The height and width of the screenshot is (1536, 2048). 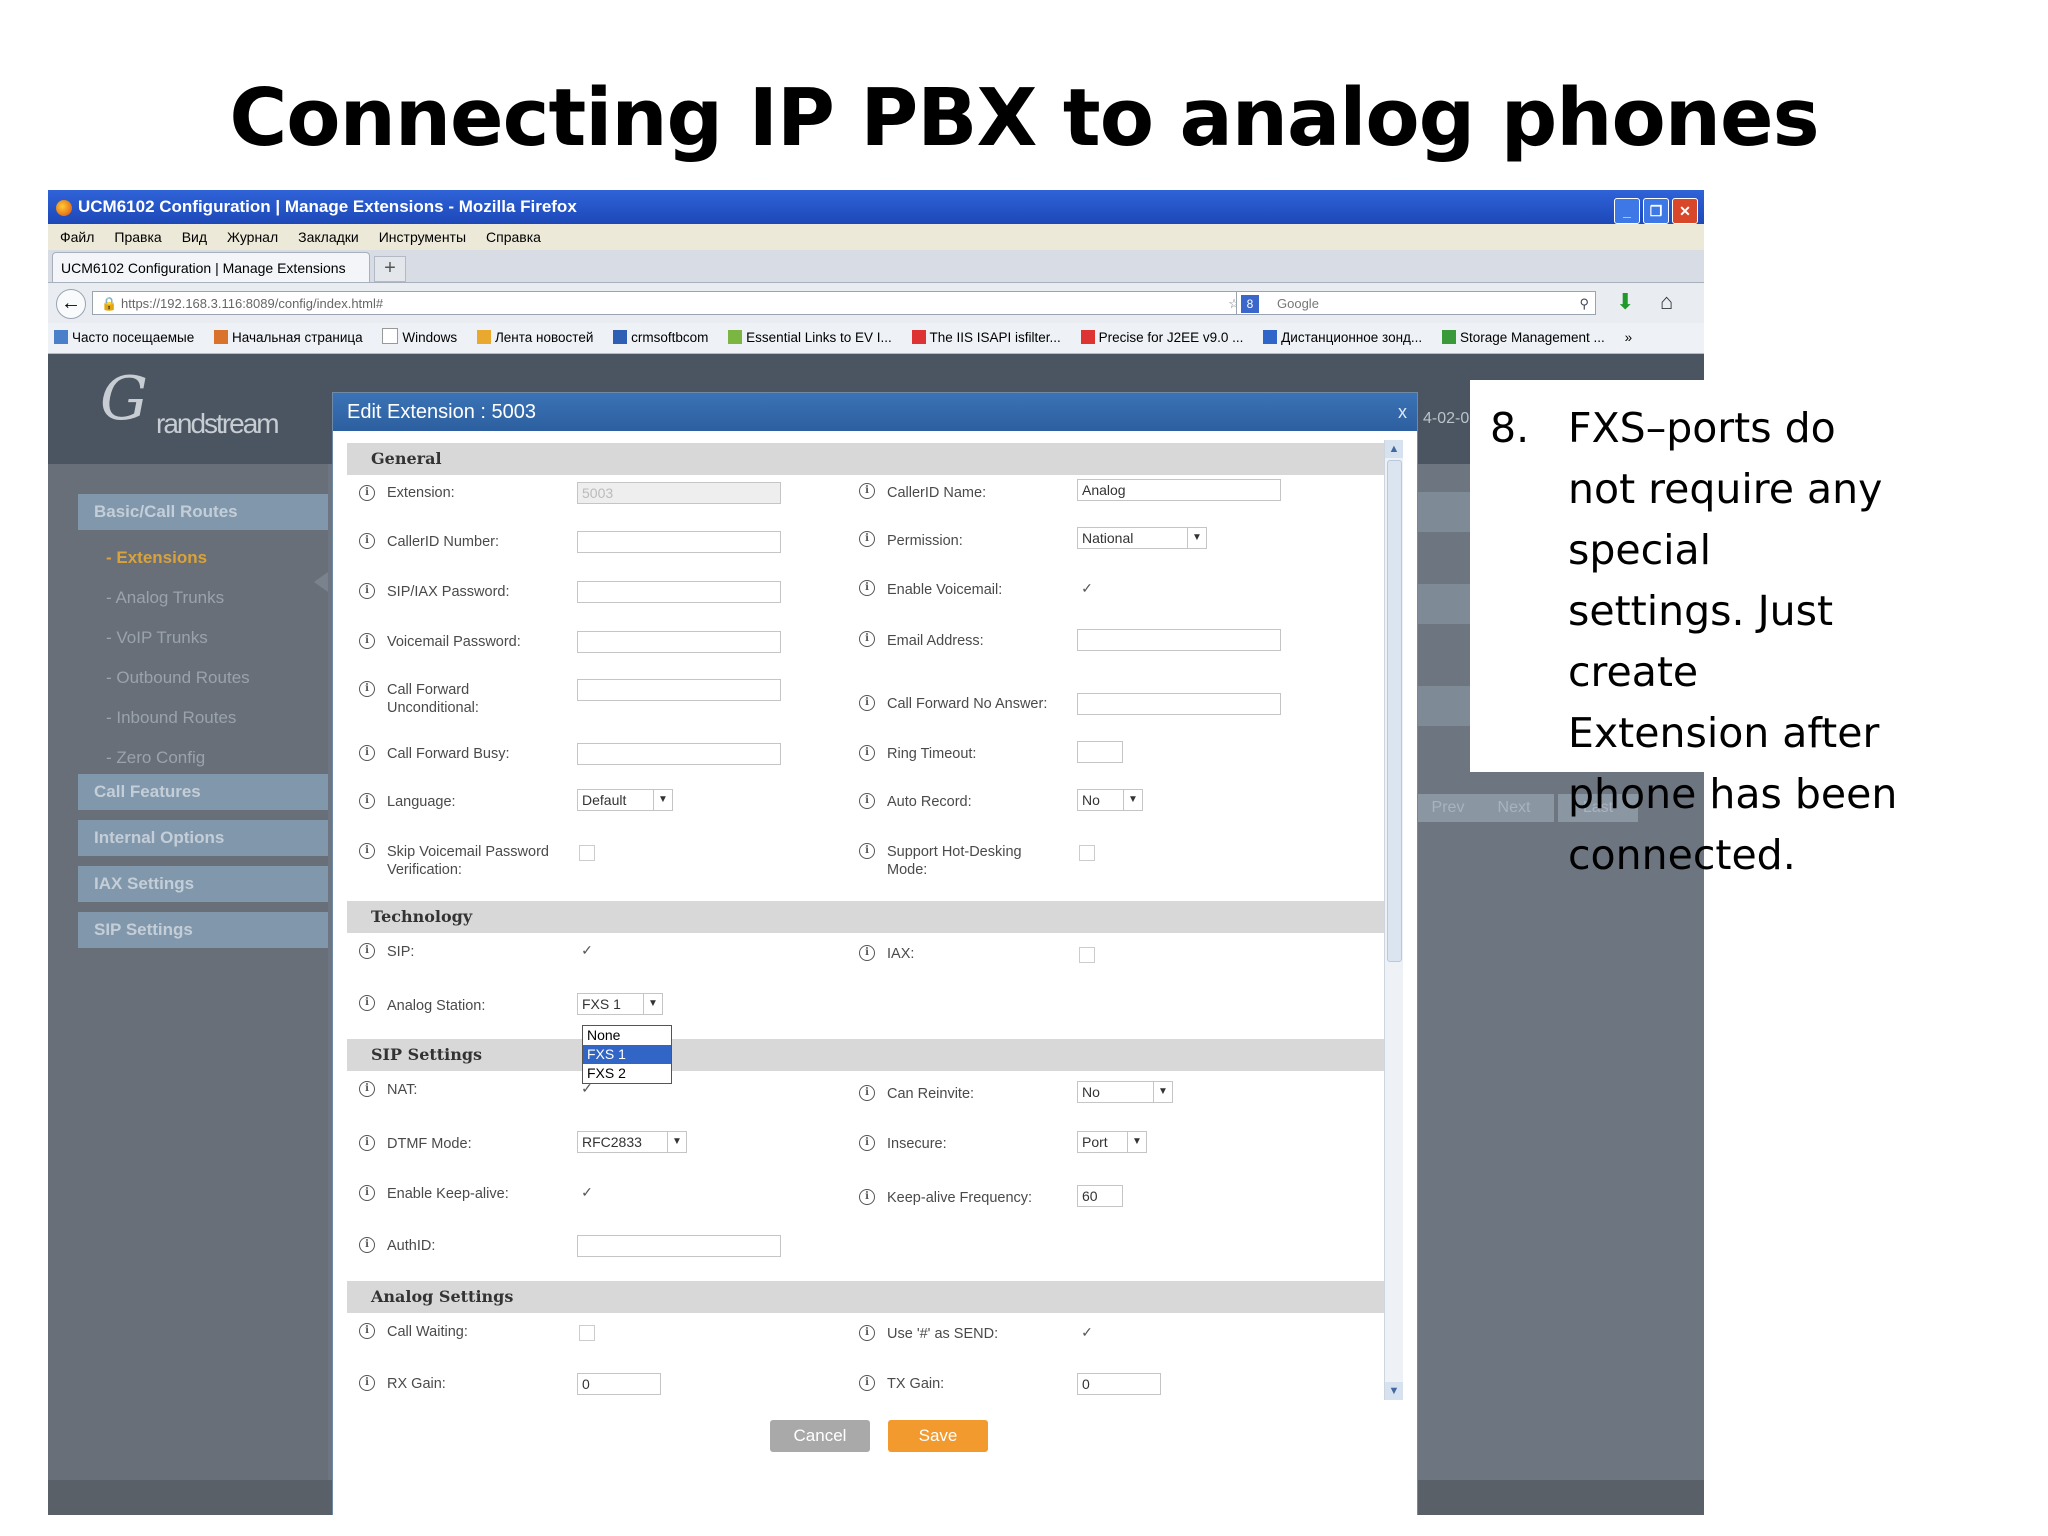 What do you see at coordinates (1666, 302) in the screenshot?
I see `home-icon: ⌂` at bounding box center [1666, 302].